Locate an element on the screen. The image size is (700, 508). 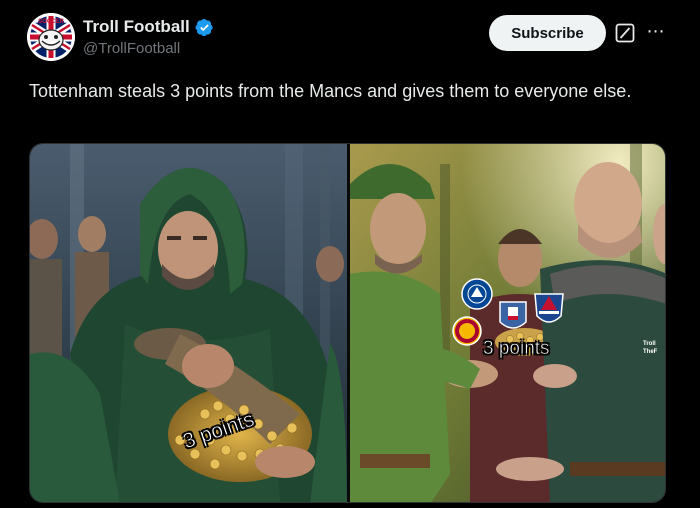
grok-icon is located at coordinates (625, 33).